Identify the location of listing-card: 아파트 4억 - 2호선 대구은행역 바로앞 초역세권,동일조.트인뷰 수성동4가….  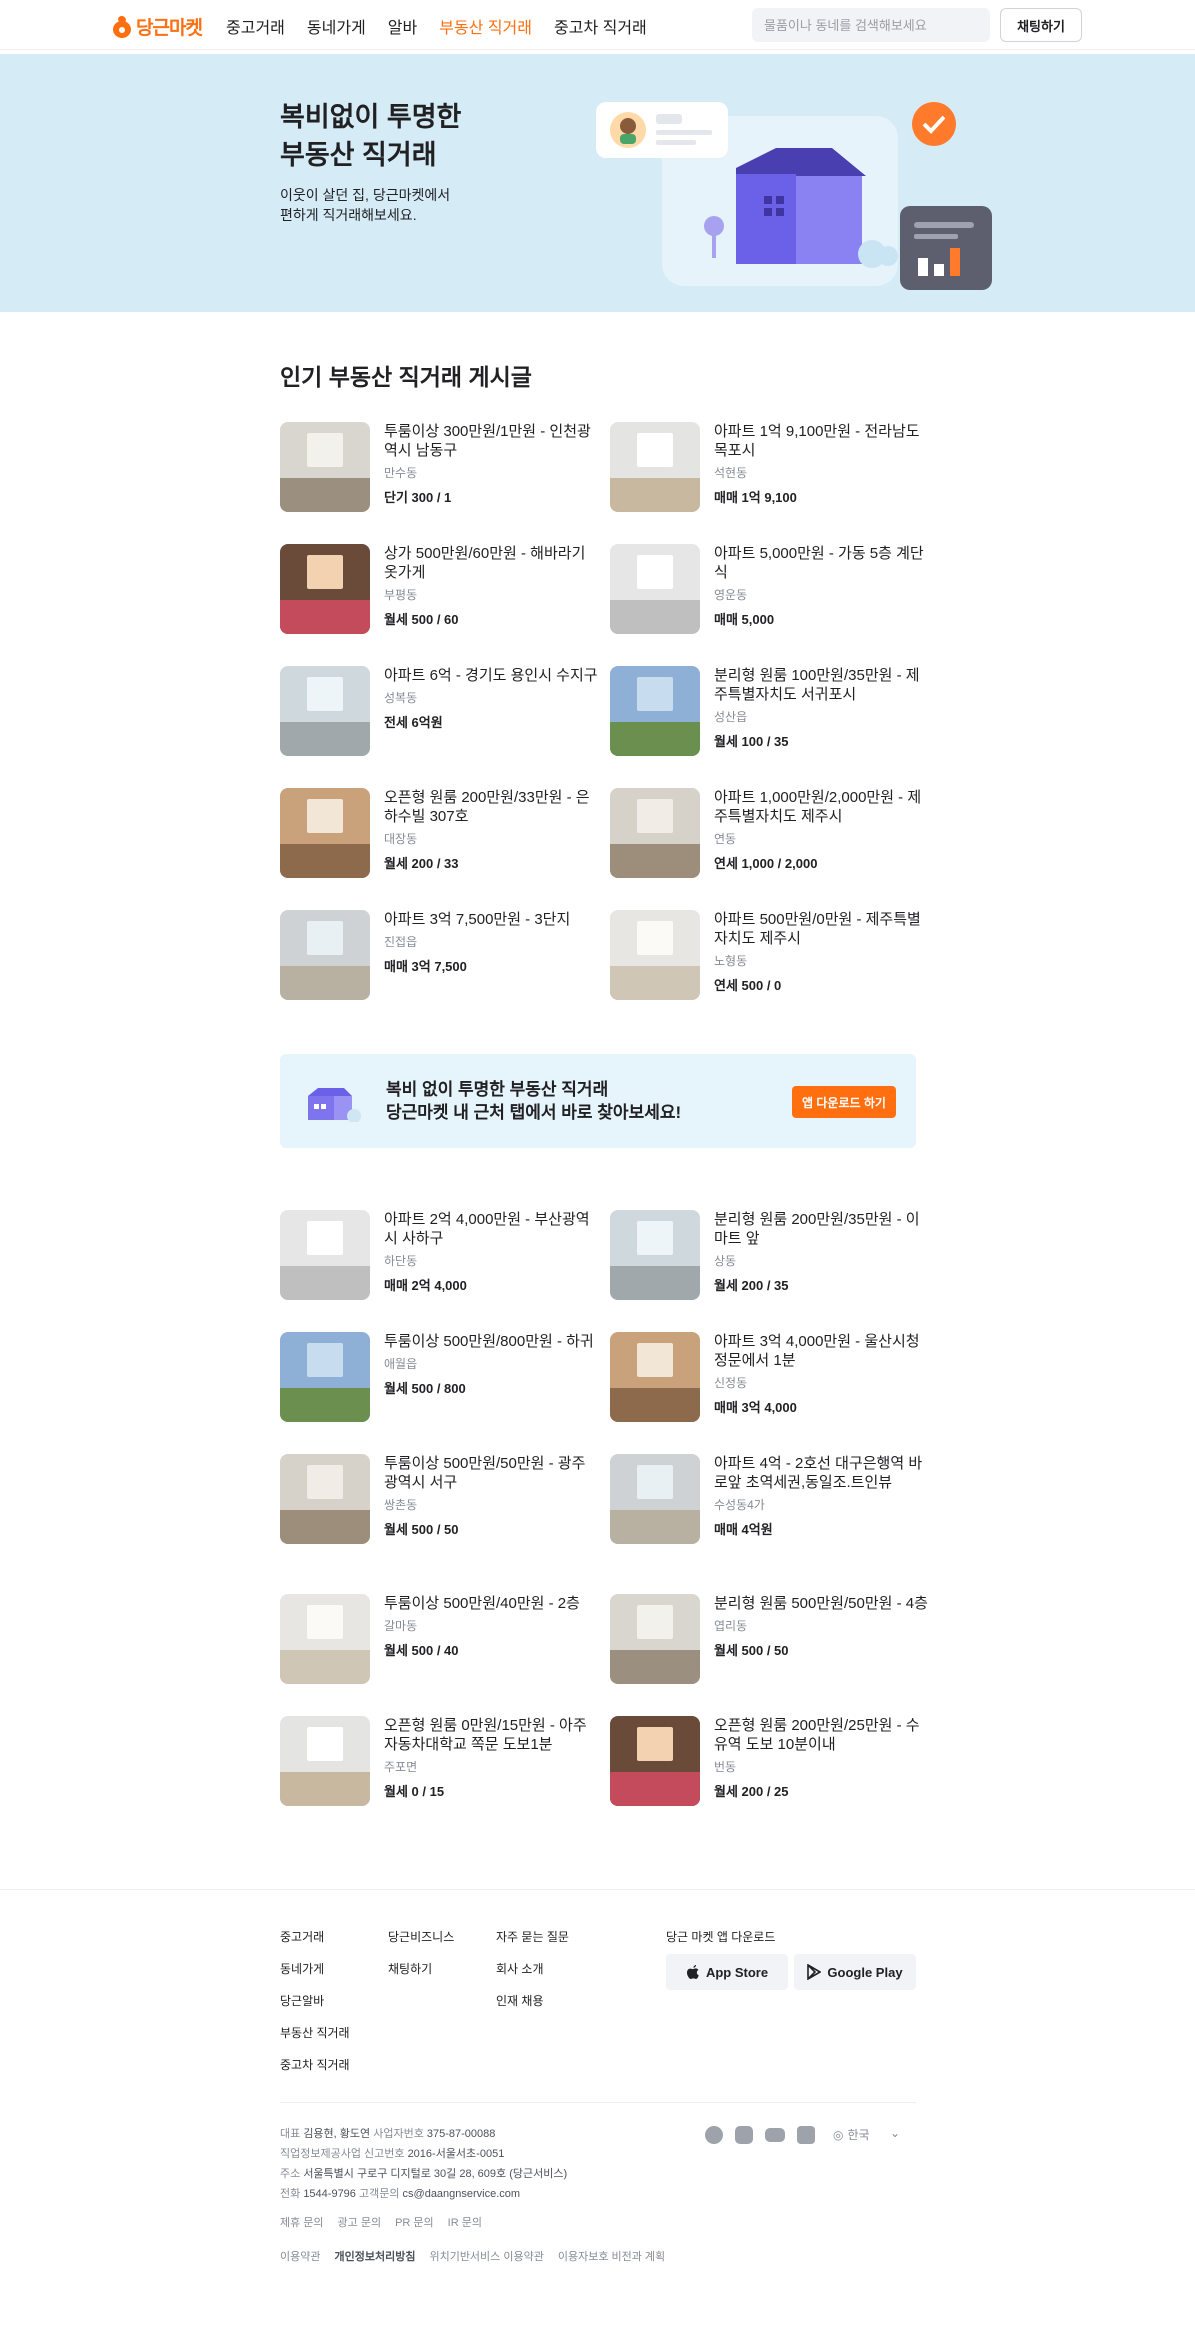
(769, 1524).